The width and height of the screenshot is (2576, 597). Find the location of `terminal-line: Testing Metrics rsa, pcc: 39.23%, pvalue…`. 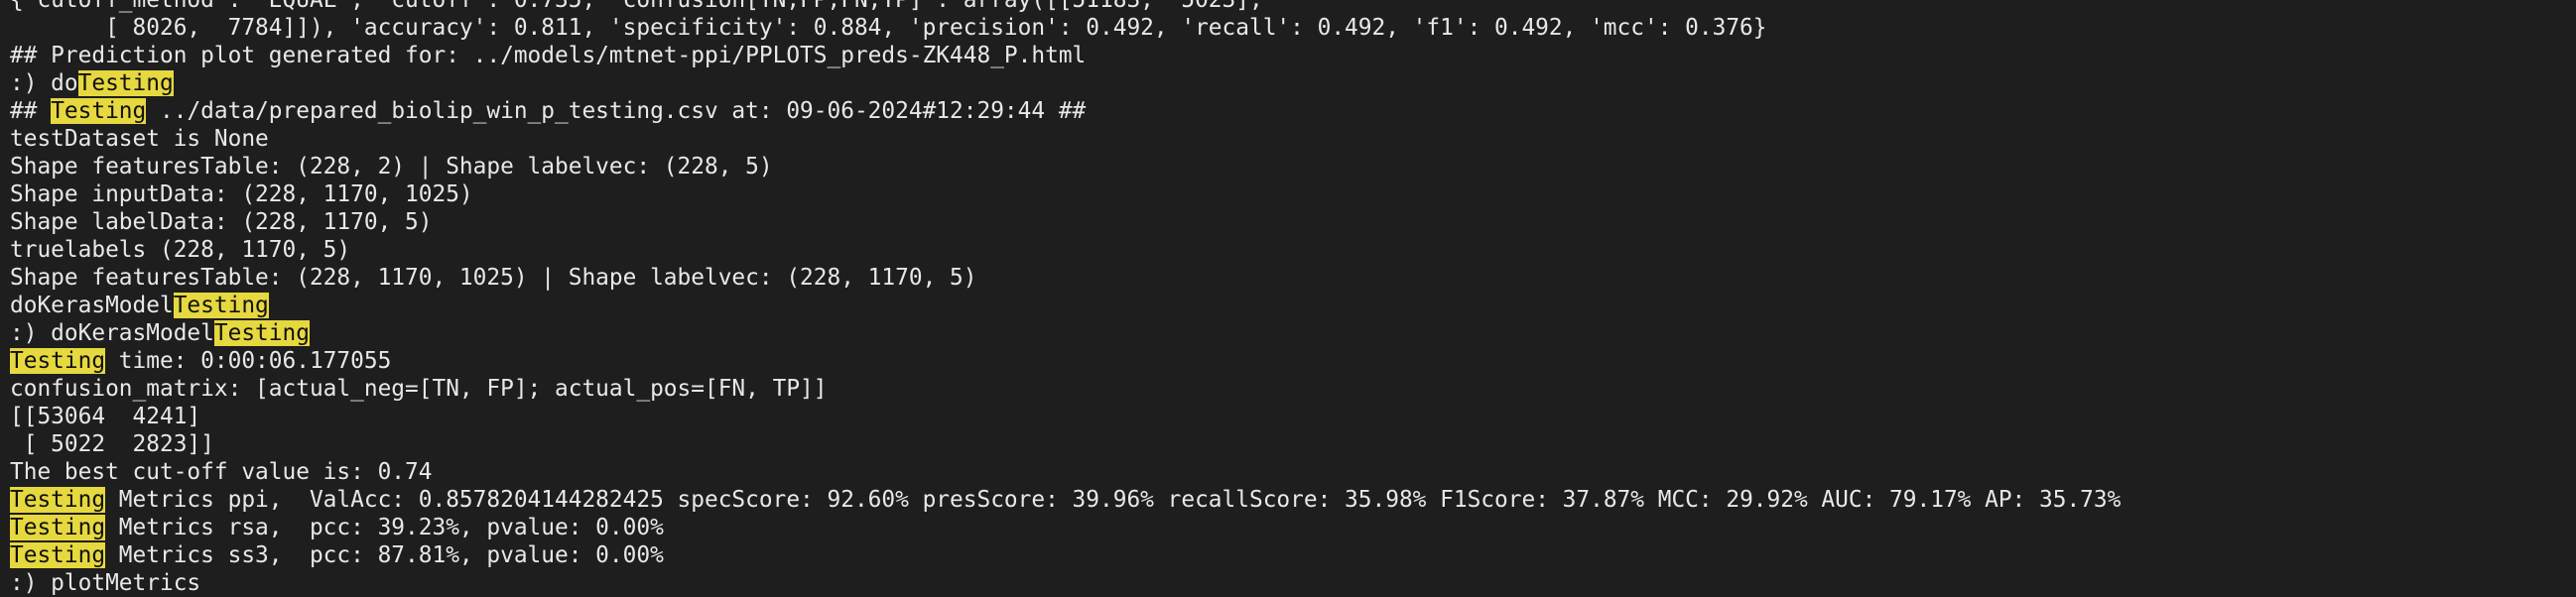

terminal-line: Testing Metrics rsa, pcc: 39.23%, pvalue… is located at coordinates (337, 527).